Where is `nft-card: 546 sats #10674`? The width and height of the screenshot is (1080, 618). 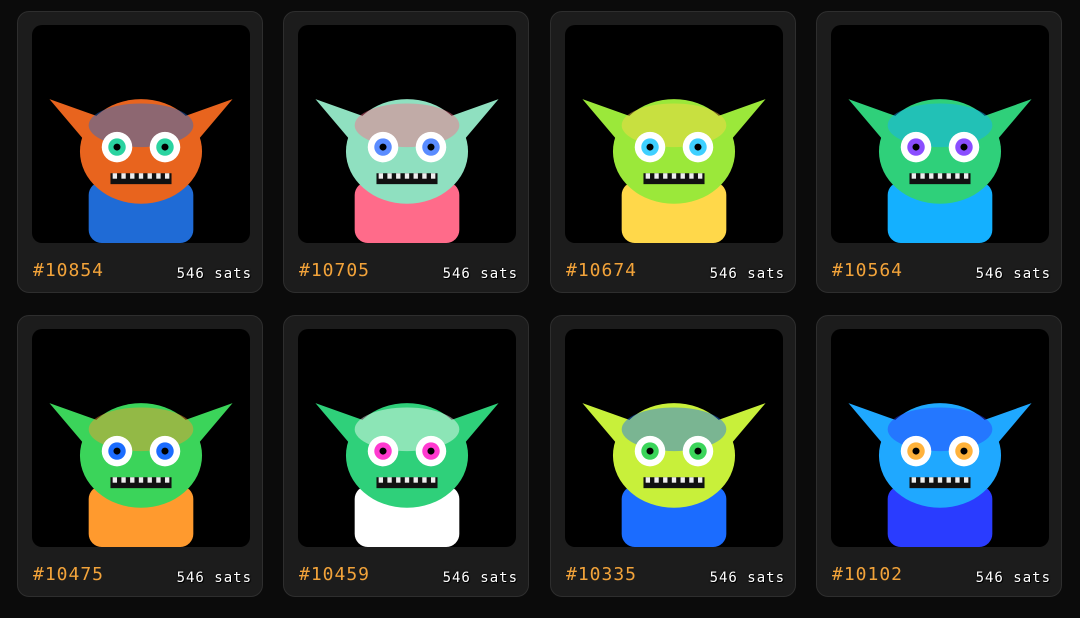
nft-card: 546 sats #10674 is located at coordinates (673, 152).